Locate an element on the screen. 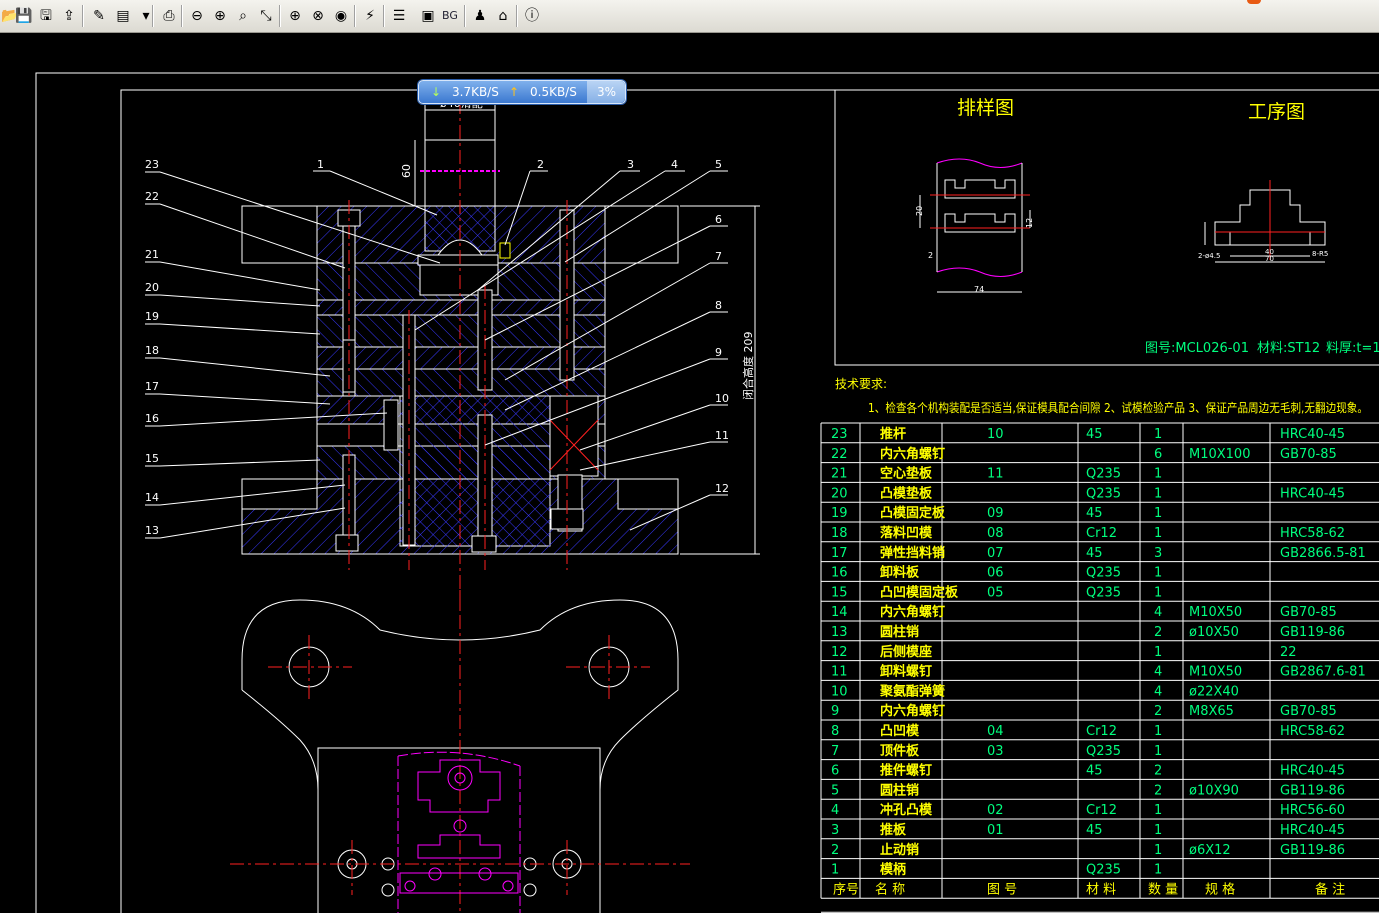 This screenshot has height=913, width=1379. zoom-extents-icon: ⊕ is located at coordinates (295, 16).